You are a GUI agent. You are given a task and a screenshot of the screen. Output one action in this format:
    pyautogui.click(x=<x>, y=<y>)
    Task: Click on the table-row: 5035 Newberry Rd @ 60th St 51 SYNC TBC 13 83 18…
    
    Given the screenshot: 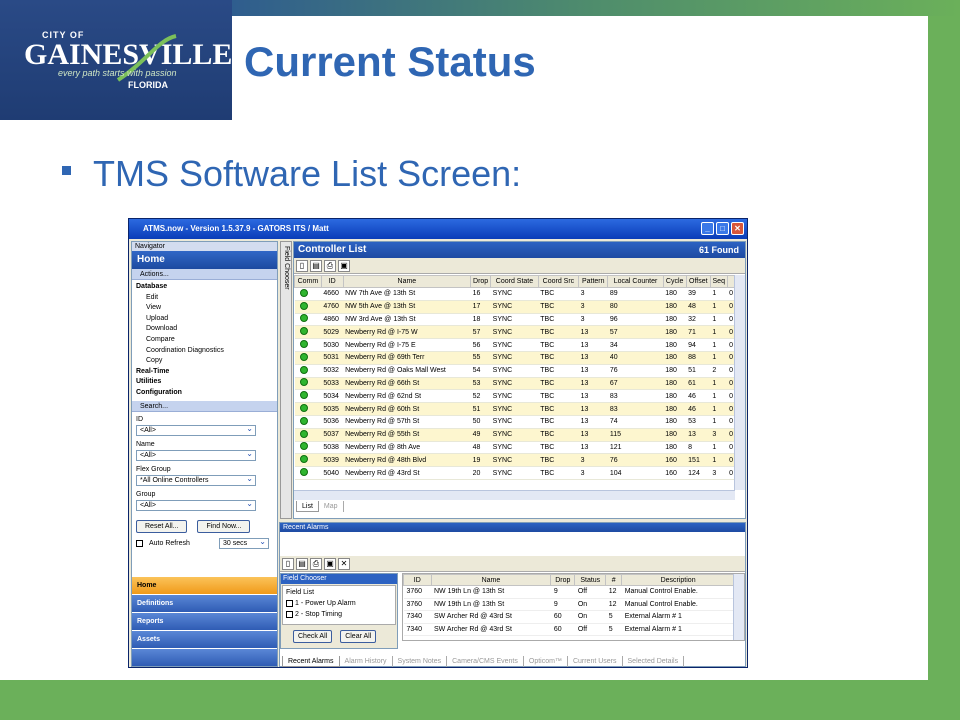 What is the action you would take?
    pyautogui.click(x=514, y=409)
    